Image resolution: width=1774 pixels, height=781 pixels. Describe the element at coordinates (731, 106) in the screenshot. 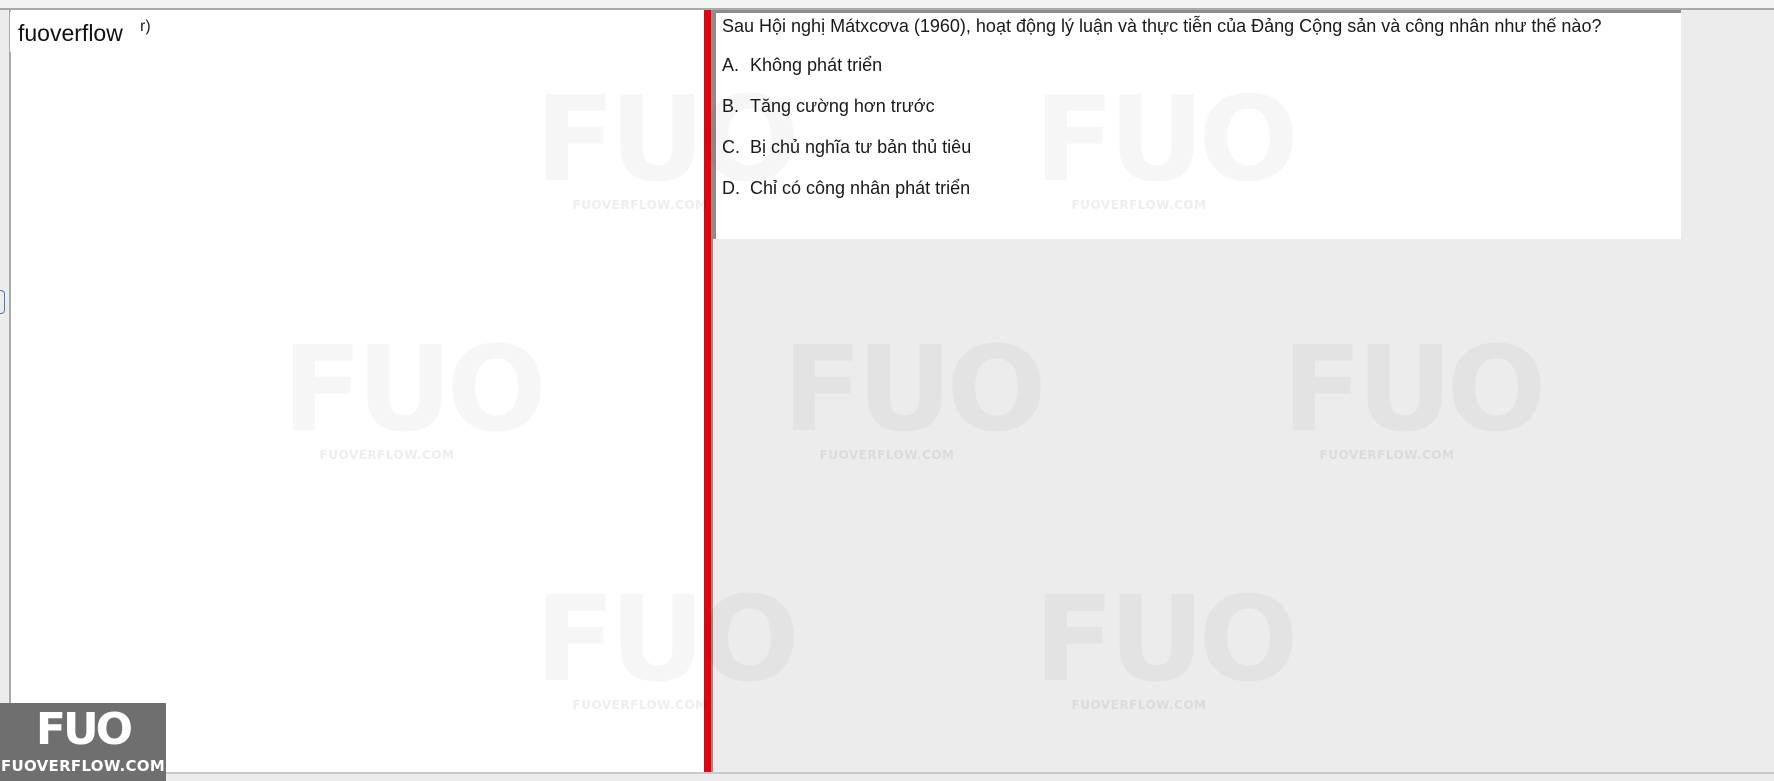

I see `option-letter: B.` at that location.